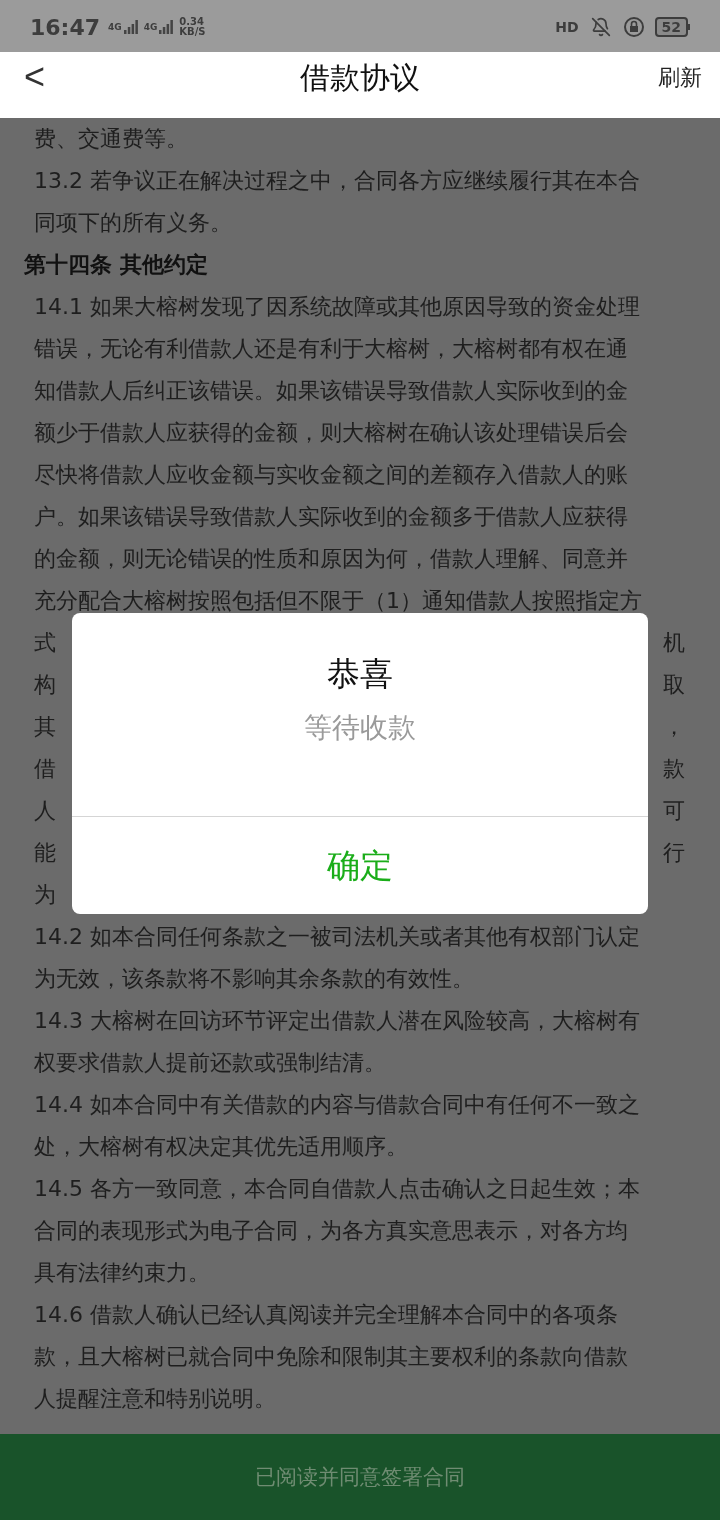 Image resolution: width=720 pixels, height=1520 pixels. What do you see at coordinates (674, 768) in the screenshot?
I see `agreement-text: 款` at bounding box center [674, 768].